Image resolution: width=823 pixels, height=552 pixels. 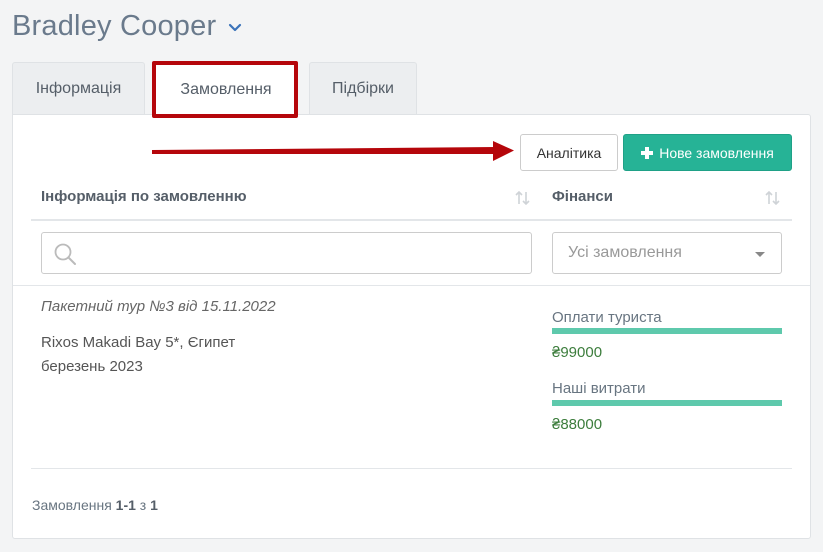 I want to click on order-date: березень 2023, so click(x=92, y=366).